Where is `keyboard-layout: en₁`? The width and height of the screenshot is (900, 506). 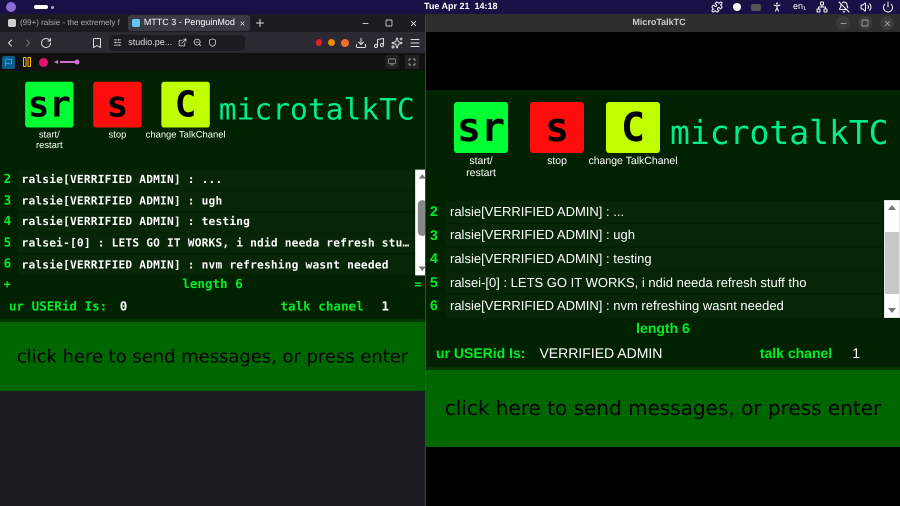 keyboard-layout: en₁ is located at coordinates (799, 7).